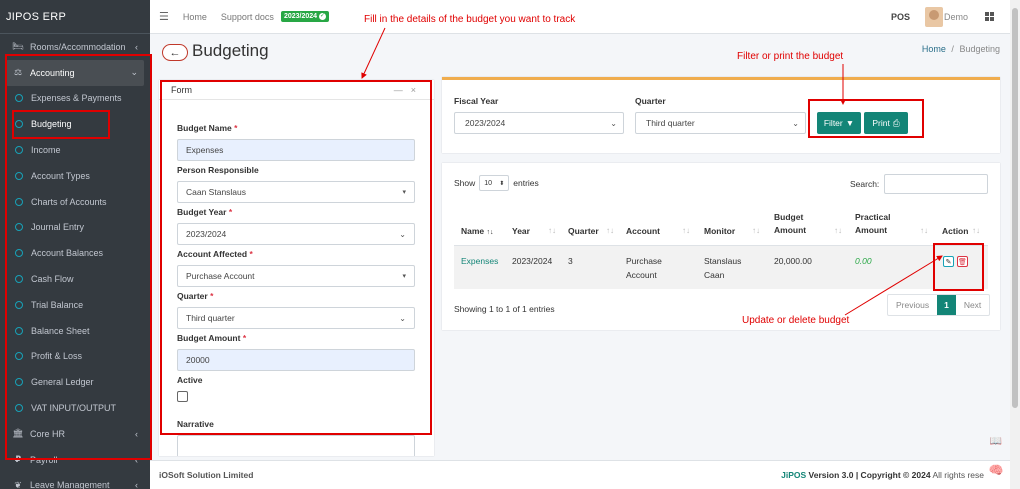 The height and width of the screenshot is (489, 1020). What do you see at coordinates (532, 261) in the screenshot?
I see `cell-year: 2023/2024` at bounding box center [532, 261].